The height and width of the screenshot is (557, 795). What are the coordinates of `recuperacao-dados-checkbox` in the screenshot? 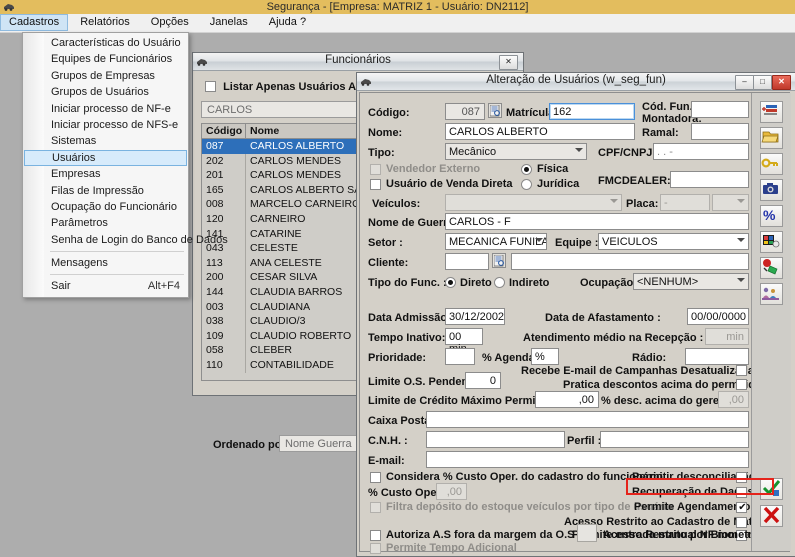 It's located at (741, 492).